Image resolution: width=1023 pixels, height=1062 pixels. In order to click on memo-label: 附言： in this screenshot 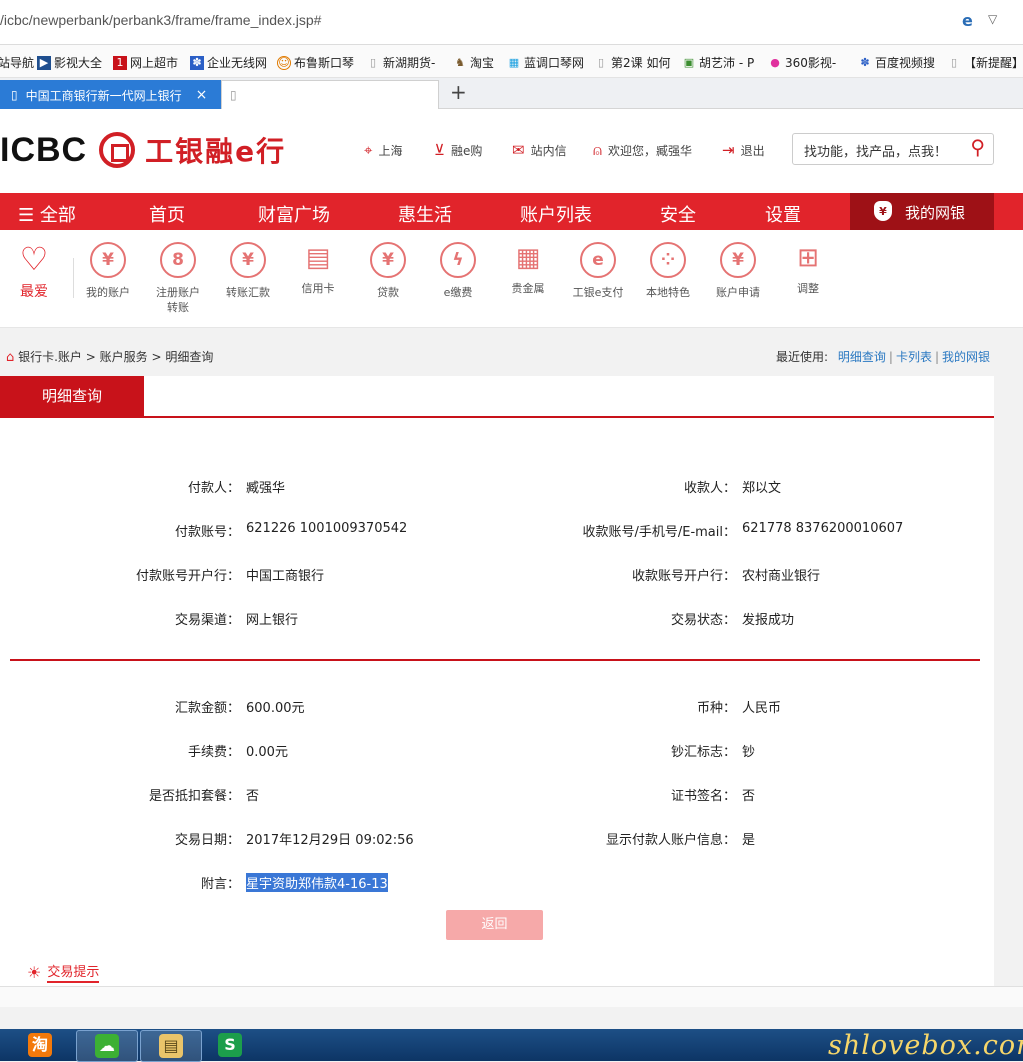, I will do `click(220, 884)`.